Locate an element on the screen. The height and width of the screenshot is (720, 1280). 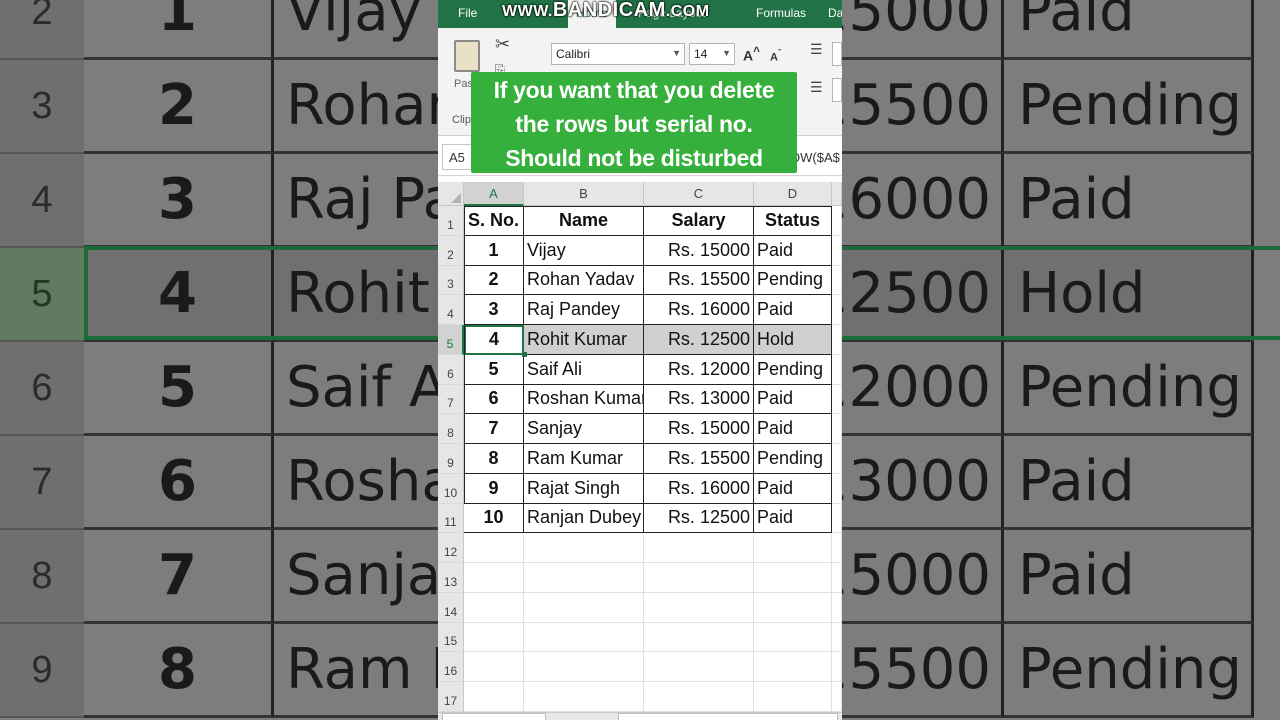
table-cell-name: Rohan Yadav is located at coordinates (584, 280).